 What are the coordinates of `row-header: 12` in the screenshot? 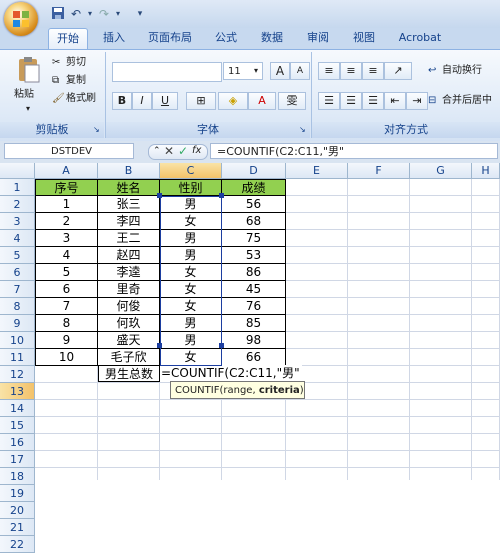 It's located at (17, 374).